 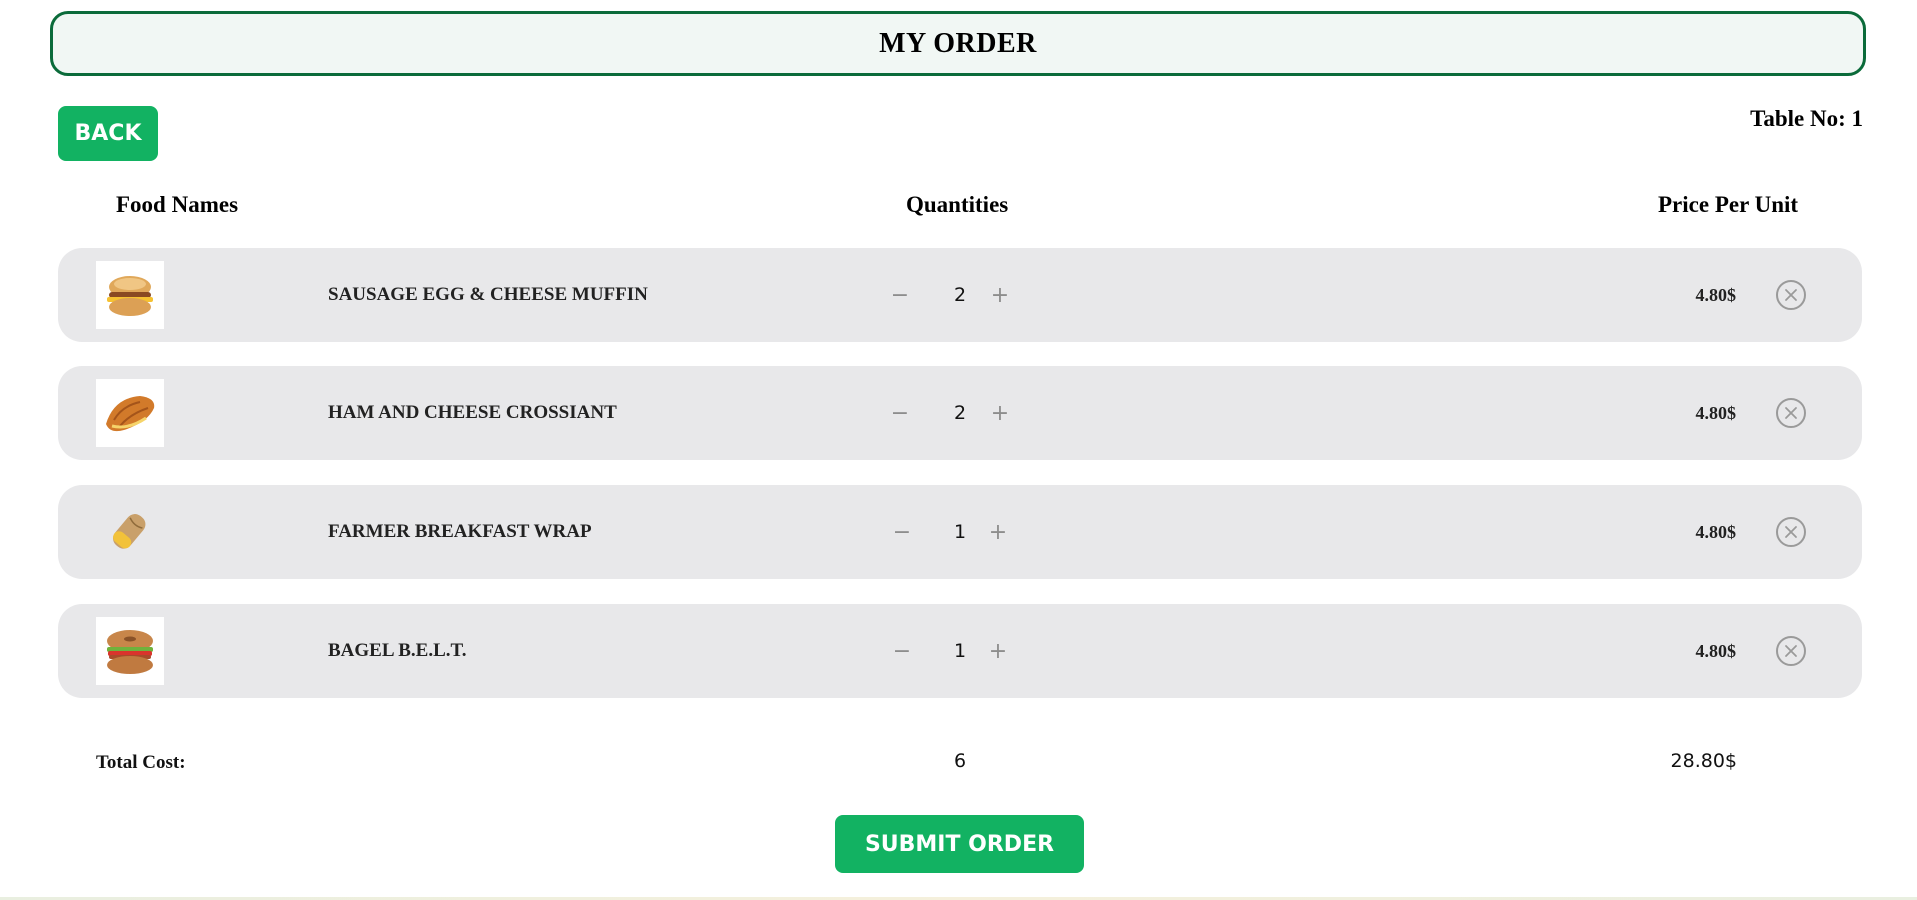 What do you see at coordinates (397, 650) in the screenshot?
I see `food-name: BAGEL B.E.L.T.` at bounding box center [397, 650].